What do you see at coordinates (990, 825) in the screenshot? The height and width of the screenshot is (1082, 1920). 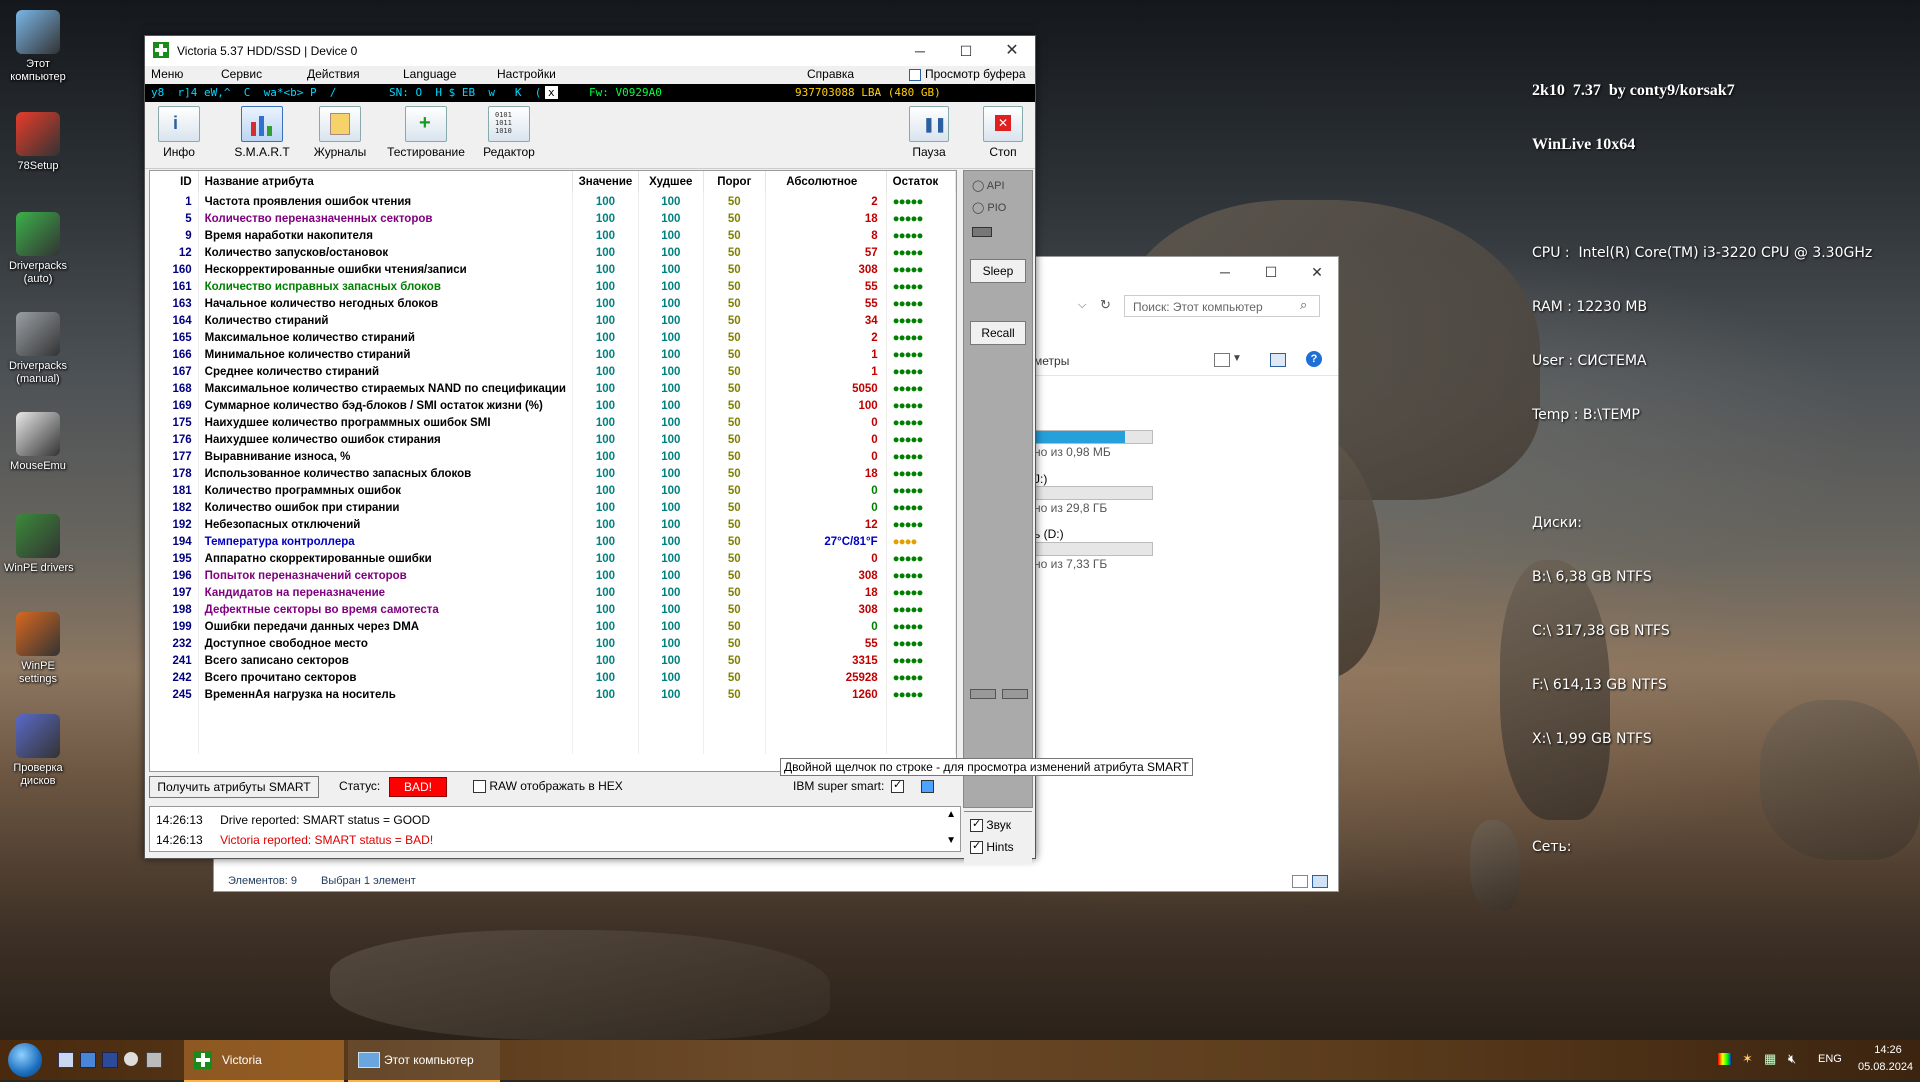 I see `sound-checkbox: ✓ Звук` at bounding box center [990, 825].